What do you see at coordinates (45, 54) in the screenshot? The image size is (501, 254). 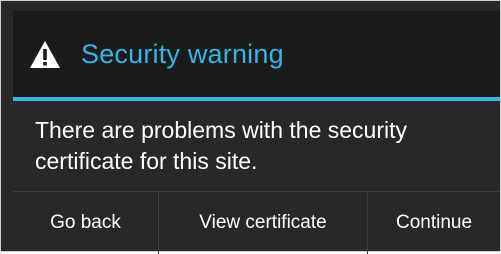 I see `warning-icon` at bounding box center [45, 54].